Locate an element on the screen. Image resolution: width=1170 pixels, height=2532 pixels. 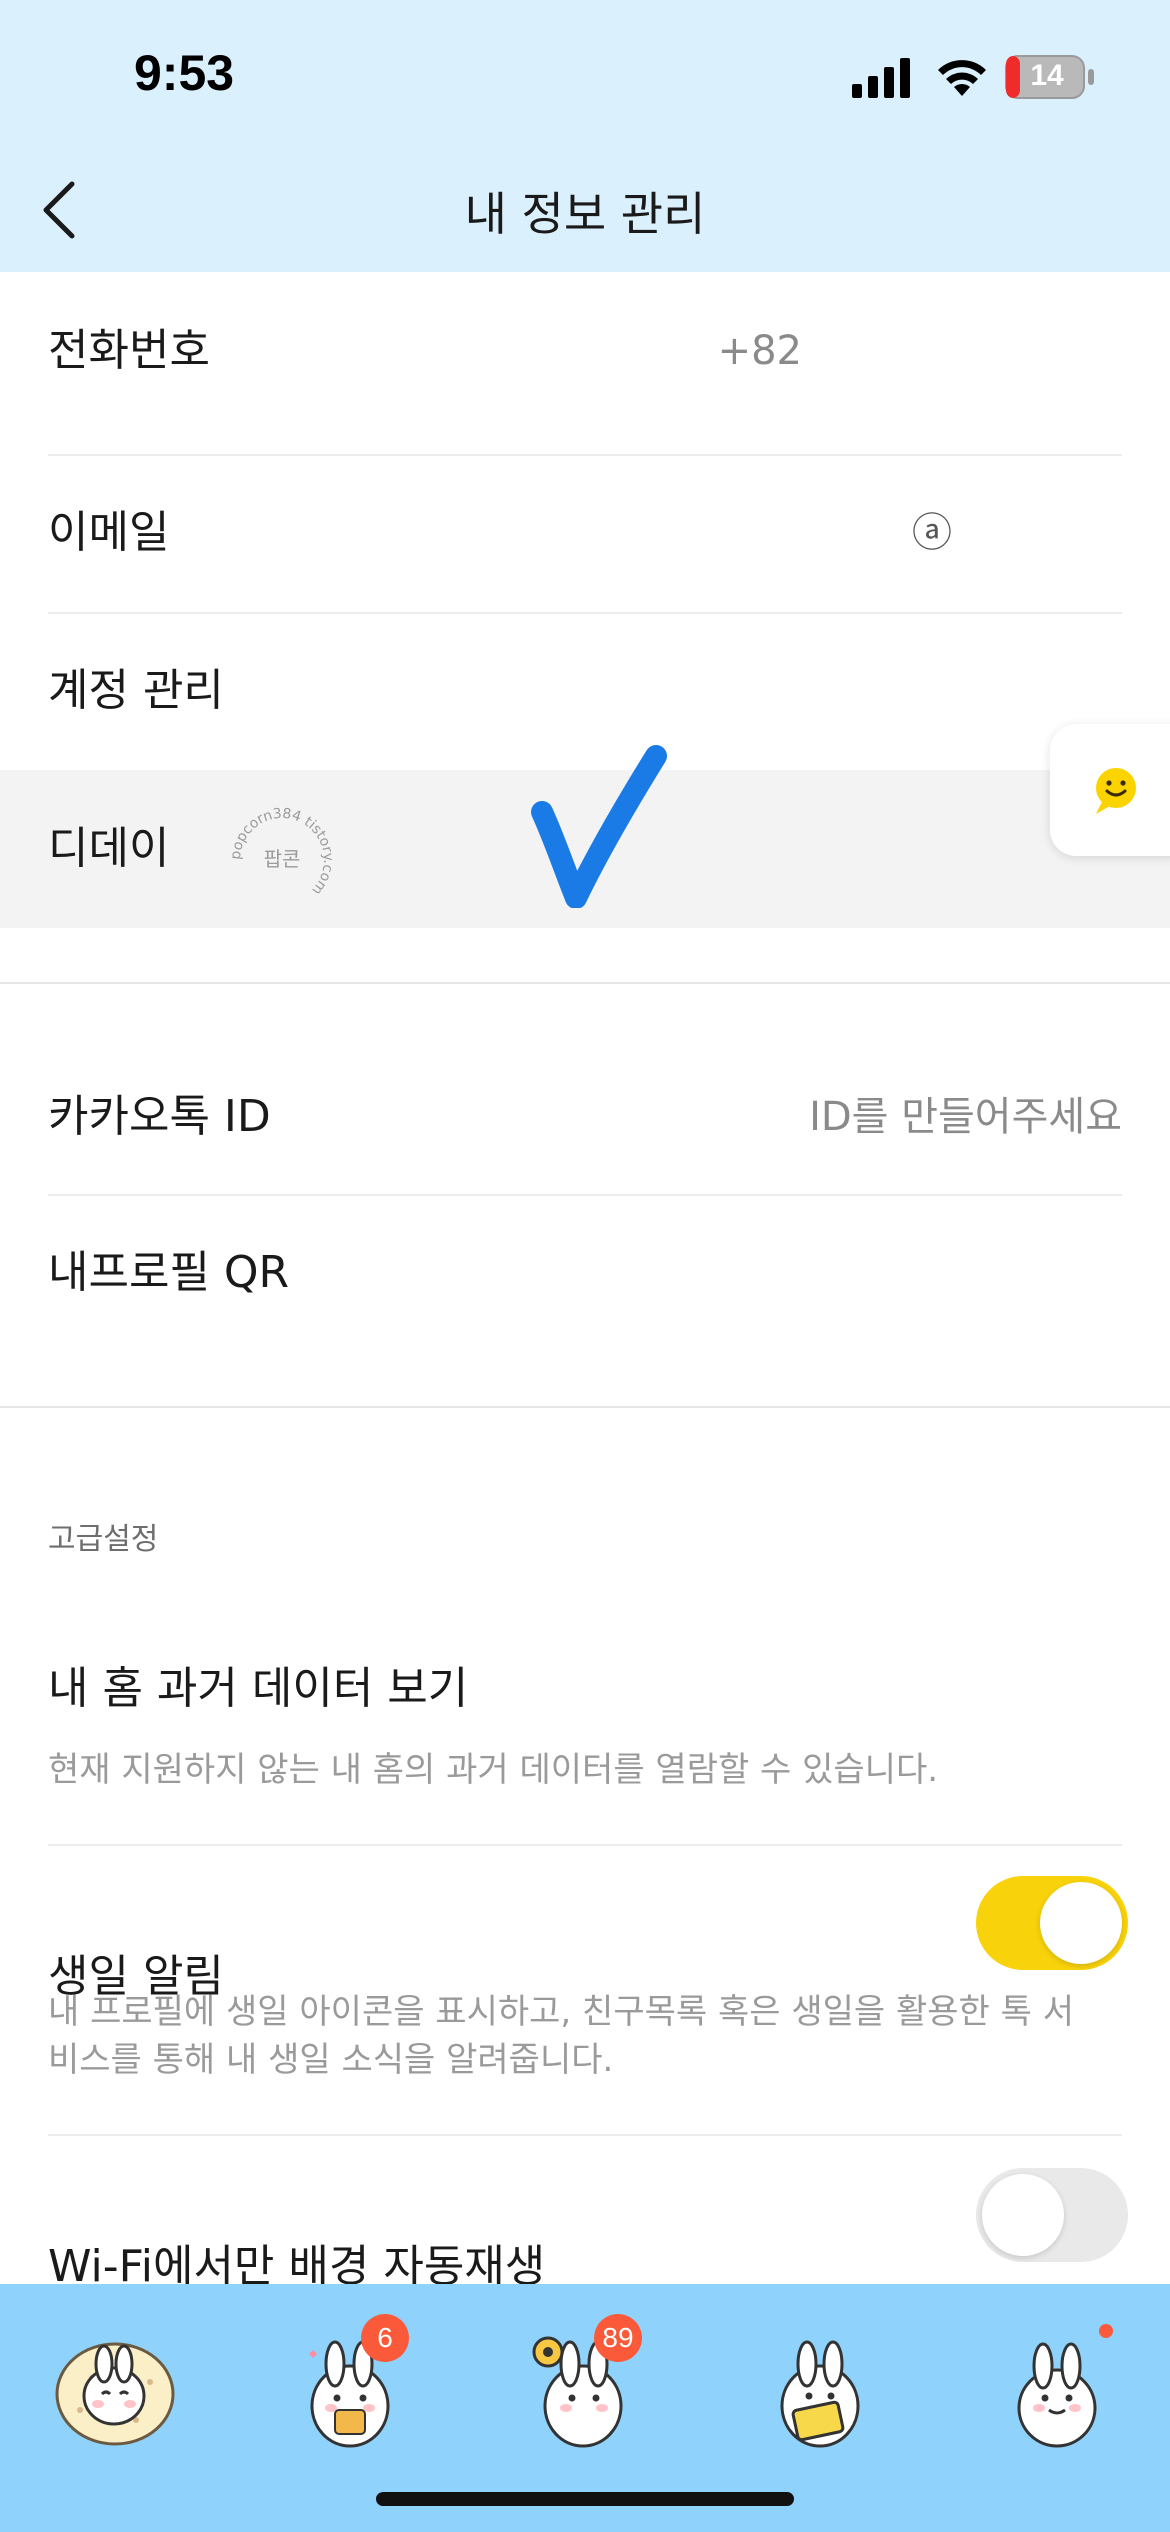
watermark-stamp: popcorn384 tistory.com 팝콘 is located at coordinates (282, 852).